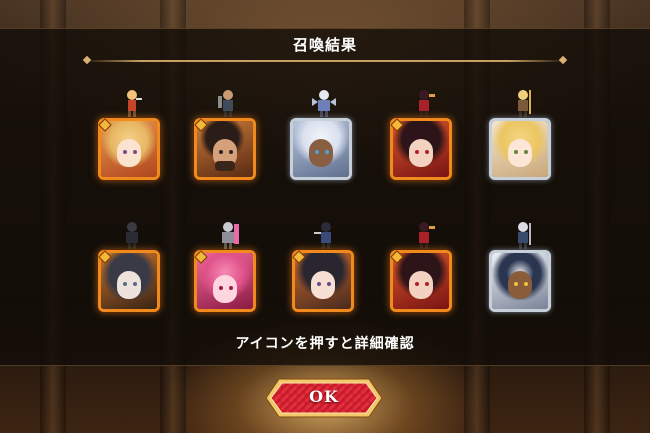 This screenshot has height=433, width=650. I want to click on ok-button: OK, so click(324, 398).